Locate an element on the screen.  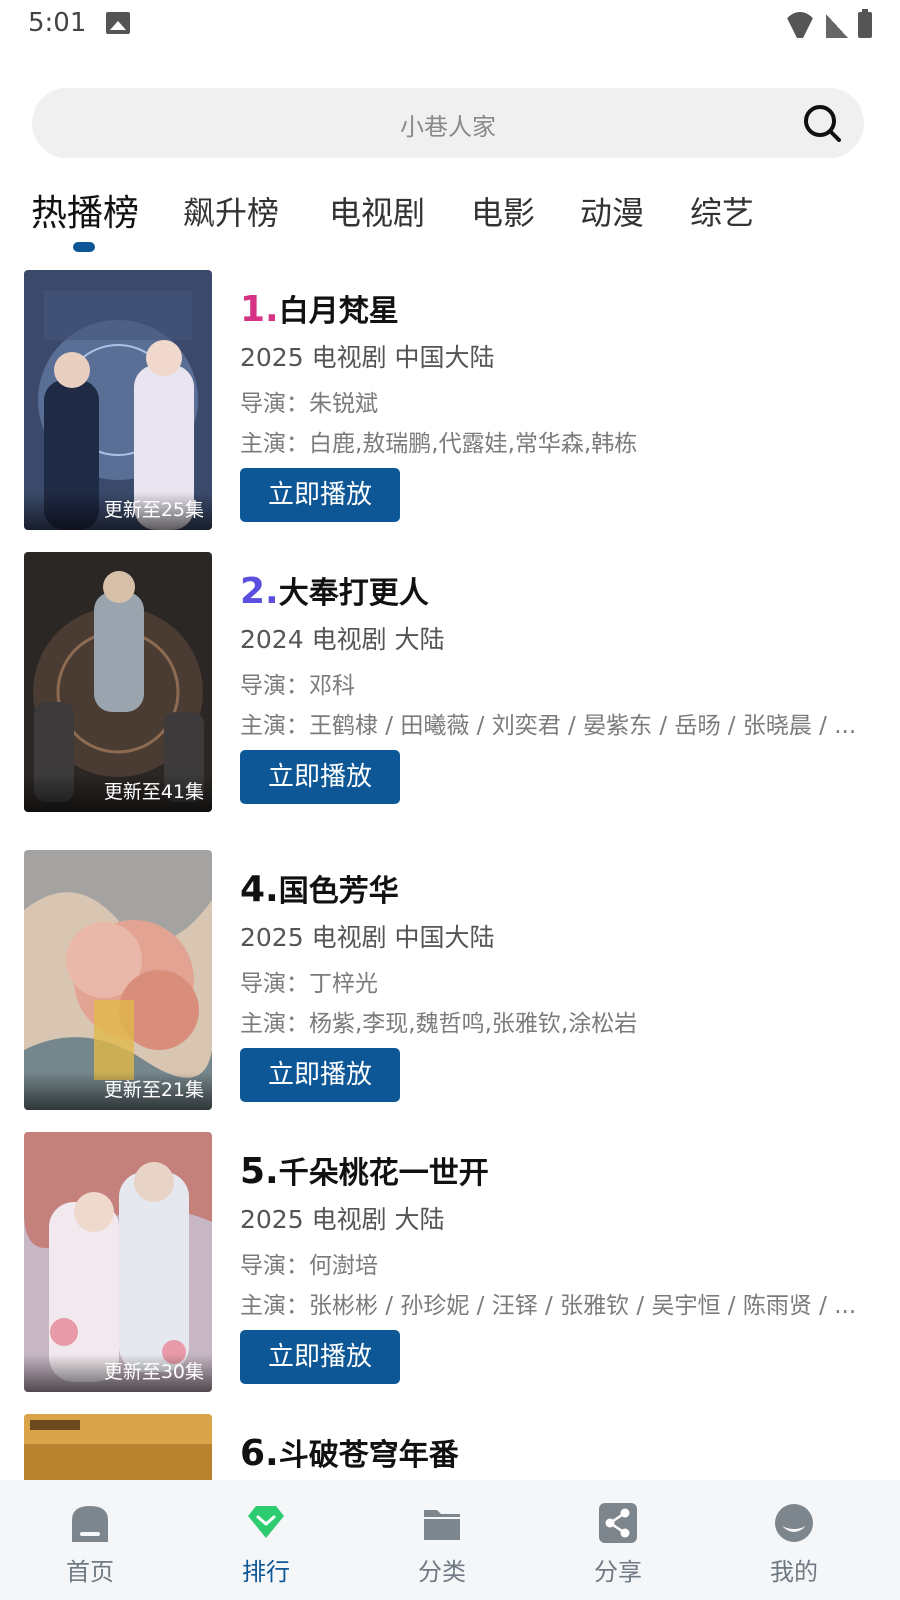
item-title: 5.千朵桃花一世开 is located at coordinates (364, 1170).